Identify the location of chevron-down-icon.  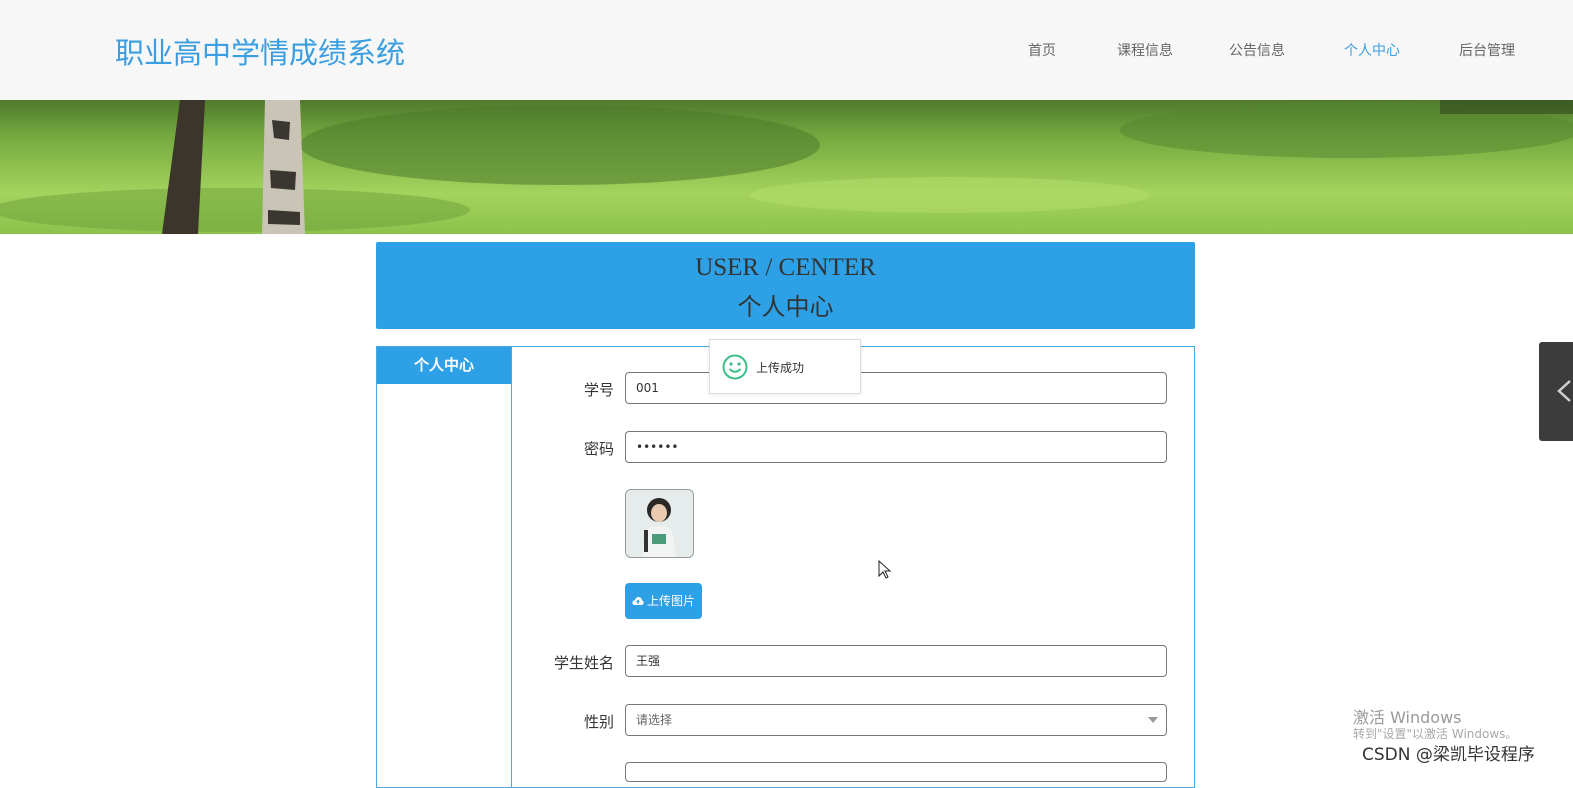
(1153, 720).